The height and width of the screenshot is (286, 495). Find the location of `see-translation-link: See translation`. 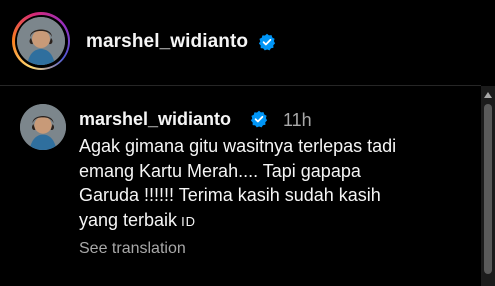

see-translation-link: See translation is located at coordinates (132, 249).